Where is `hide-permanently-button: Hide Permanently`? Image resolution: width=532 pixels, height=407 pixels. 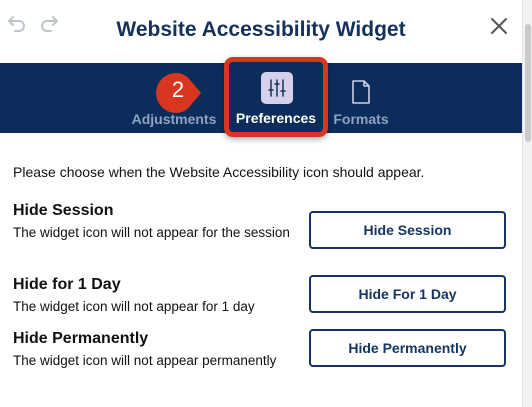
hide-permanently-button: Hide Permanently is located at coordinates (407, 348).